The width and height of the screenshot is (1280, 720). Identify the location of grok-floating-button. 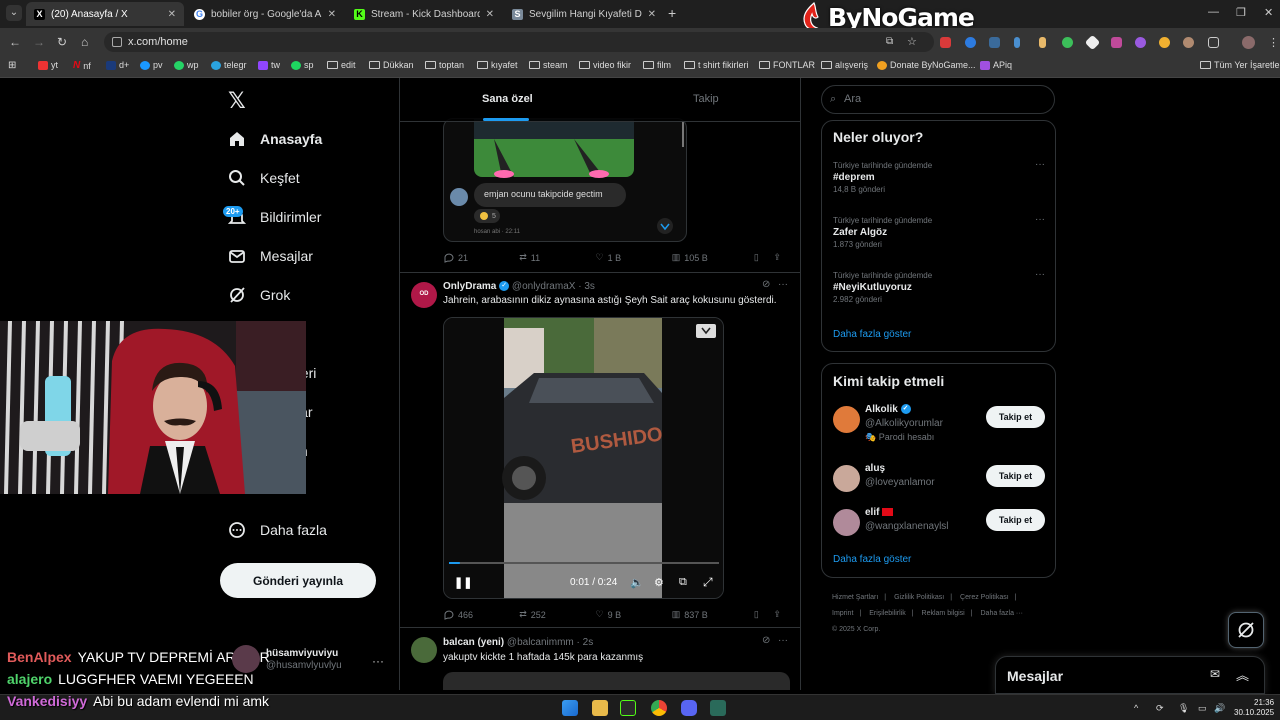
(1246, 630).